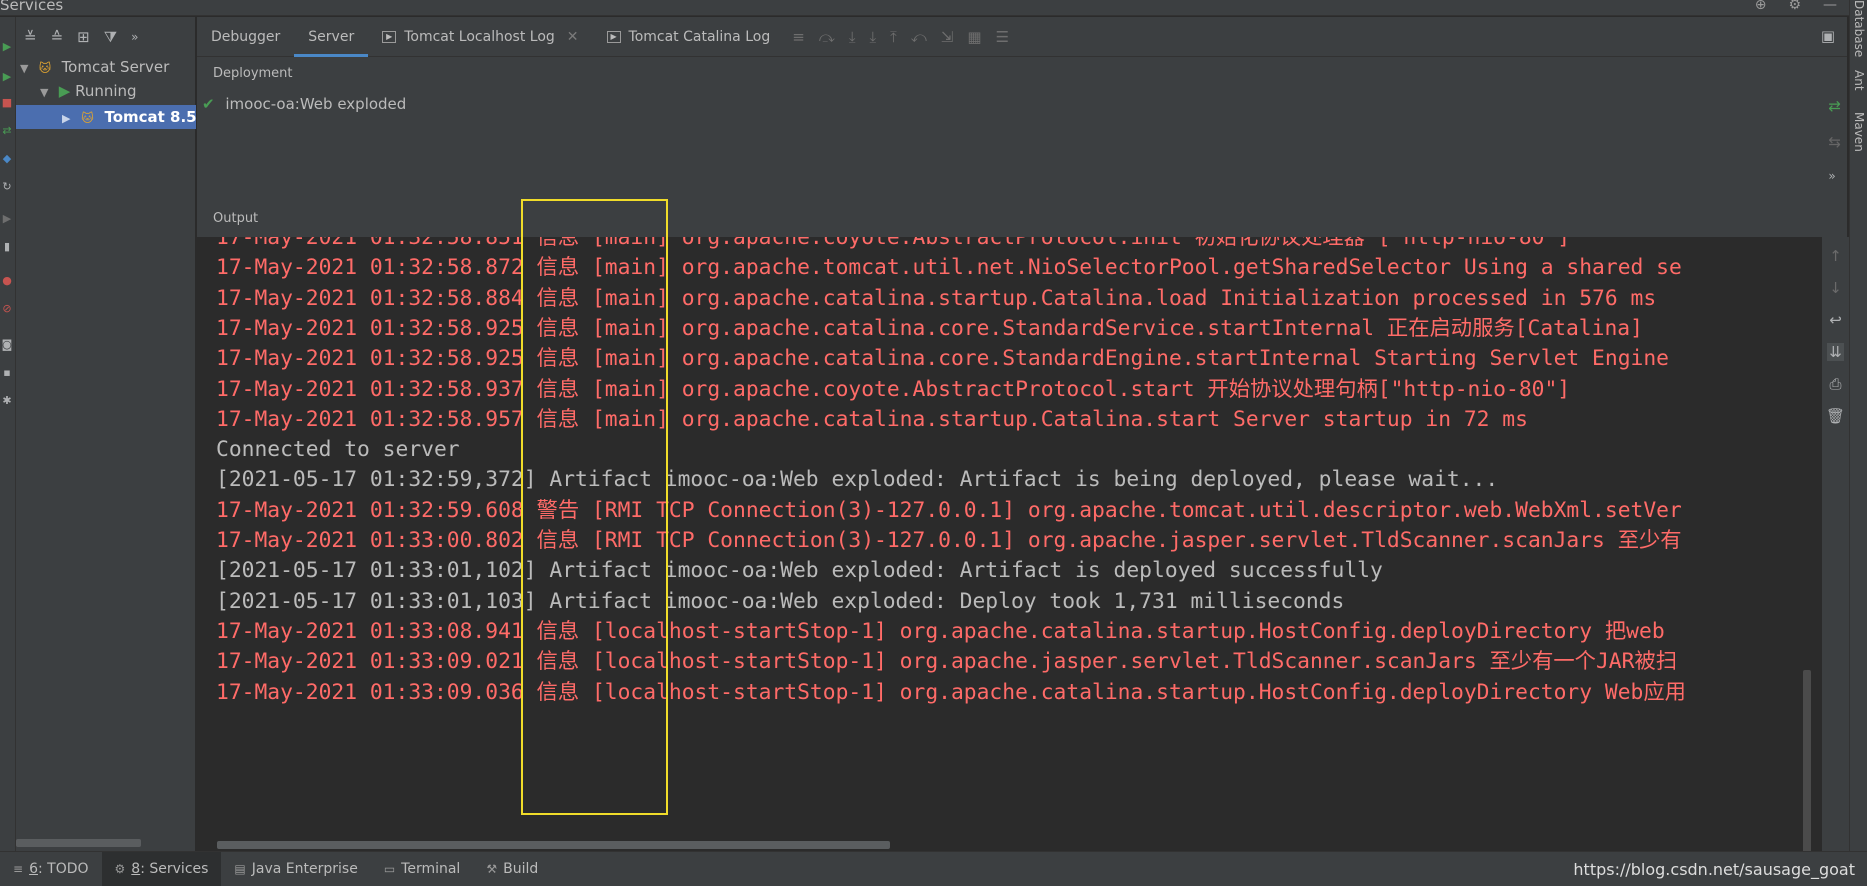 The image size is (1867, 886). What do you see at coordinates (1859, 132) in the screenshot?
I see `maven-tool-label: Maven` at bounding box center [1859, 132].